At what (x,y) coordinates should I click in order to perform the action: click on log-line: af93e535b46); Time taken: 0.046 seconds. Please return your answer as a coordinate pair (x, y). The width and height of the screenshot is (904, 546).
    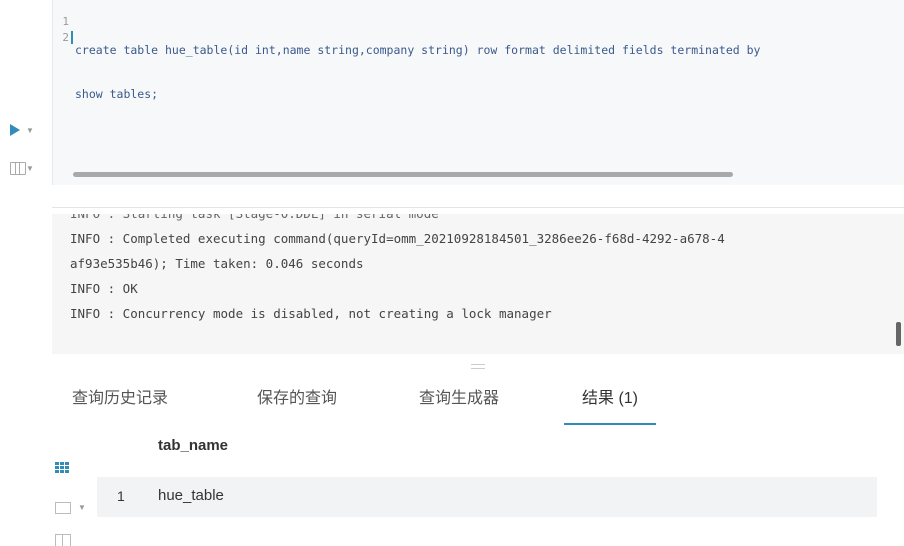
    Looking at the image, I should click on (217, 263).